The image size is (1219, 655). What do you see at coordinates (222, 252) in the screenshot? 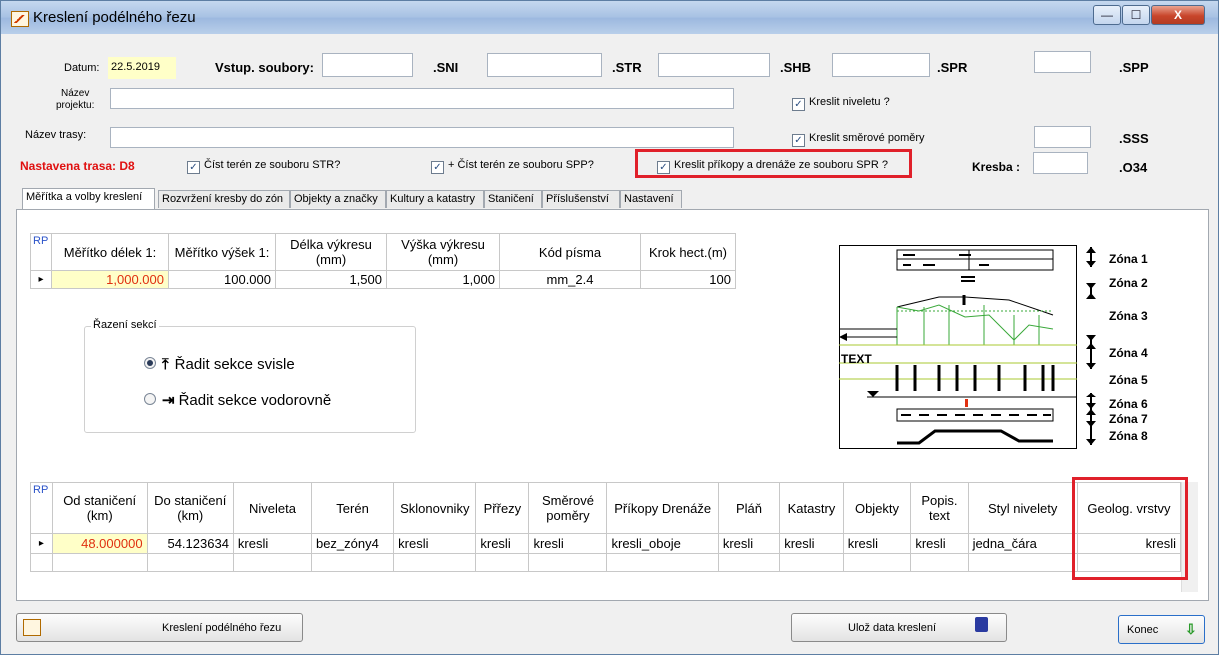
I see `col-meritko-vysek: Měřítko výšek 1:` at bounding box center [222, 252].